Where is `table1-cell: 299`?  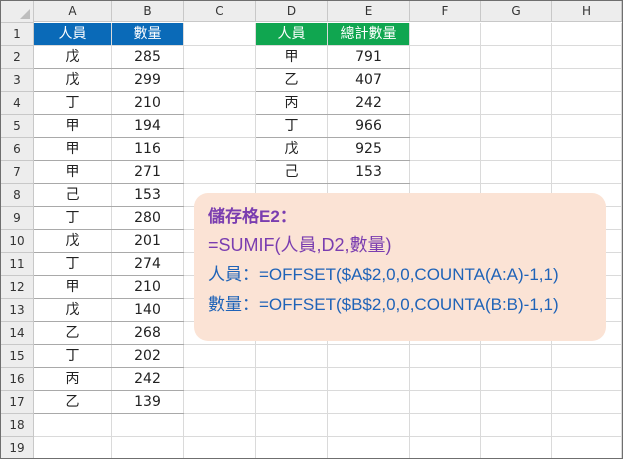
table1-cell: 299 is located at coordinates (147, 80).